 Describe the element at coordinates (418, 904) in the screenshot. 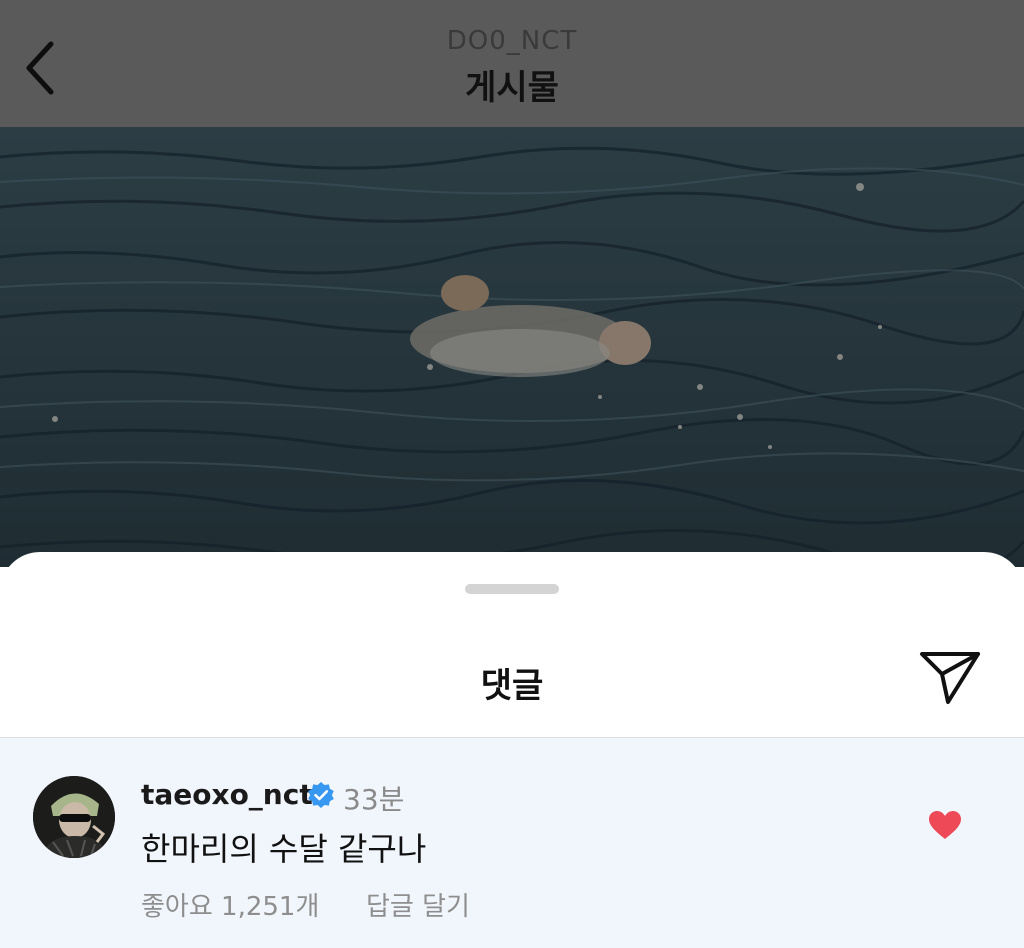

I see `reply-button: 답글 달기` at that location.